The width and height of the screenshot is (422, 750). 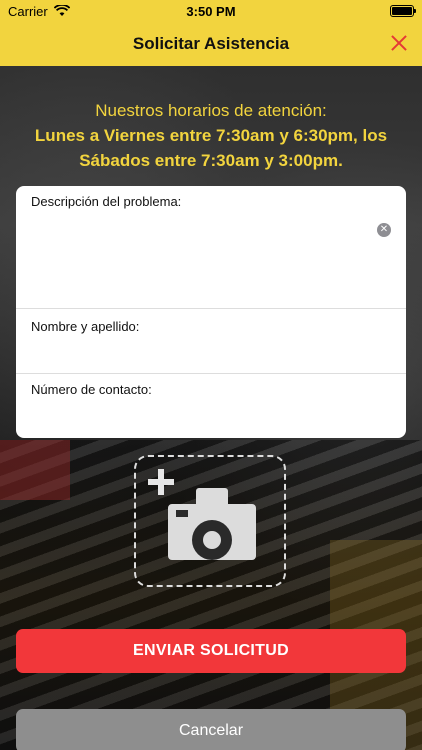 I want to click on clear-icon: ✕, so click(x=384, y=230).